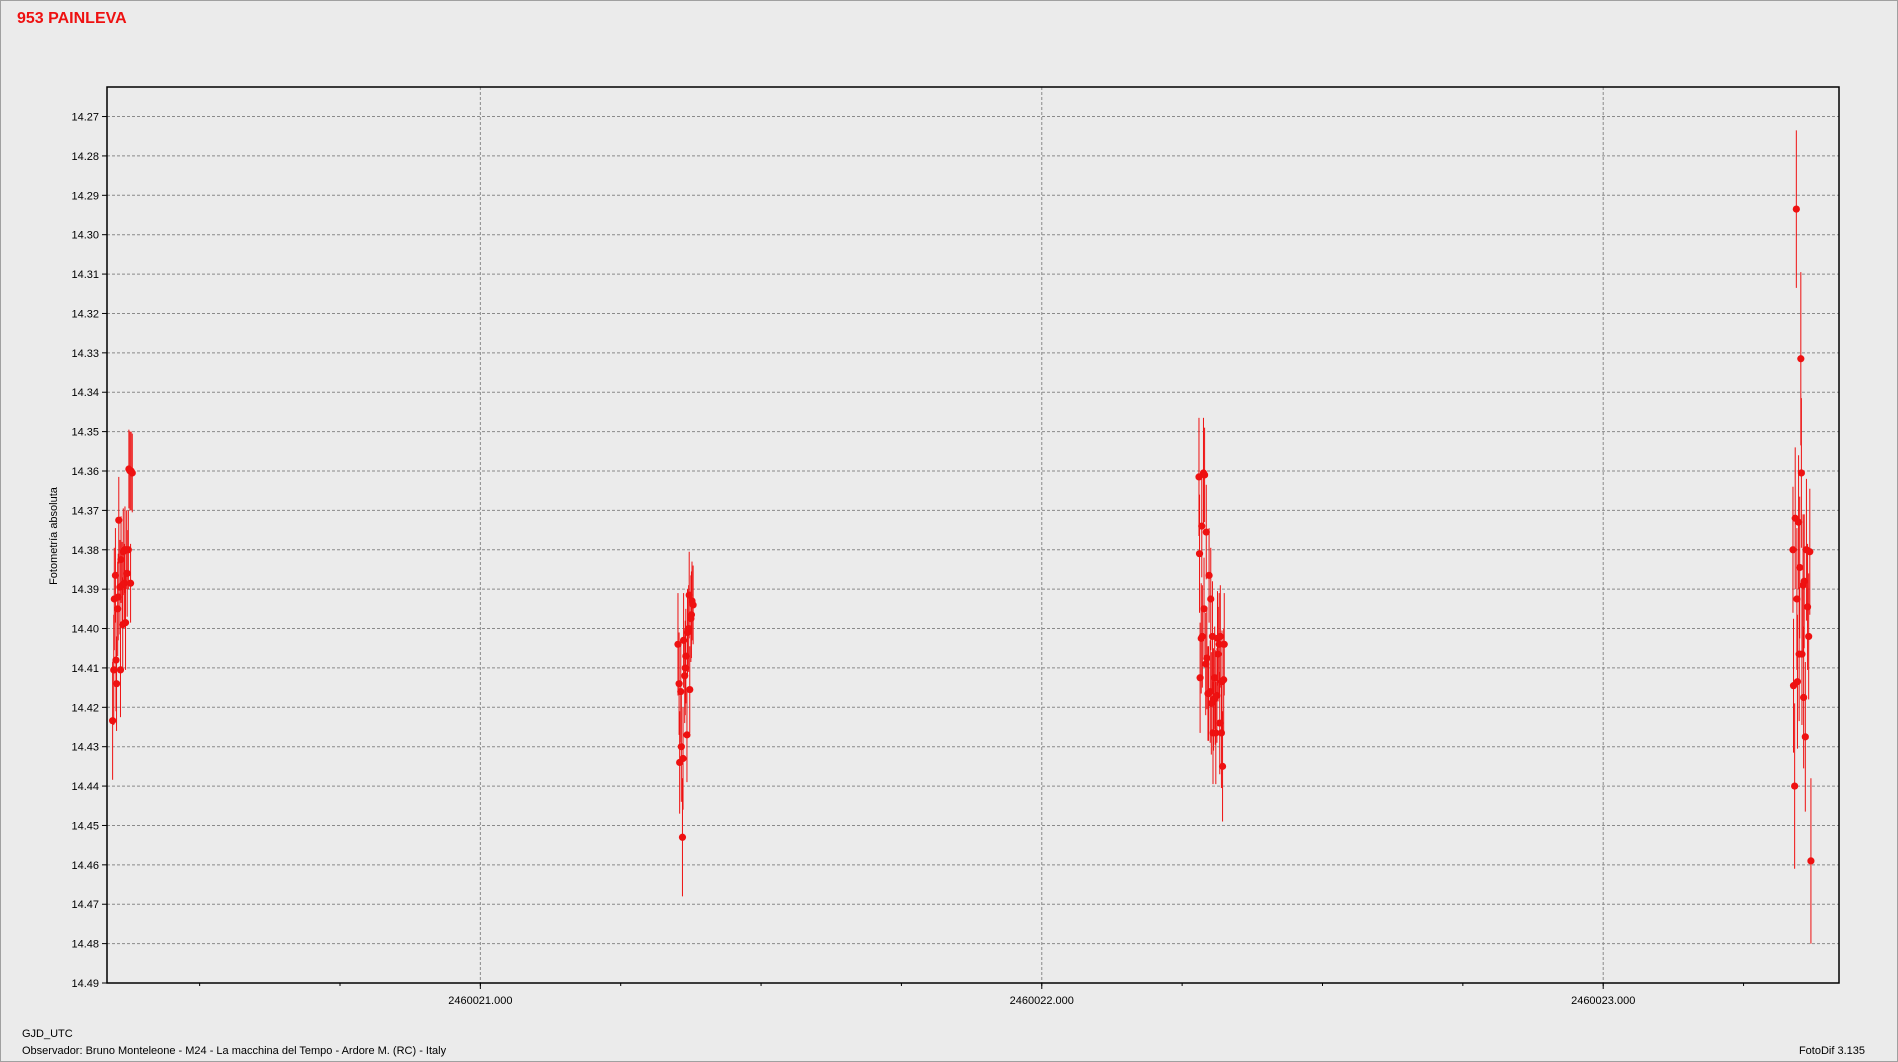  What do you see at coordinates (85, 275) in the screenshot?
I see `y-tick-label: 14.31` at bounding box center [85, 275].